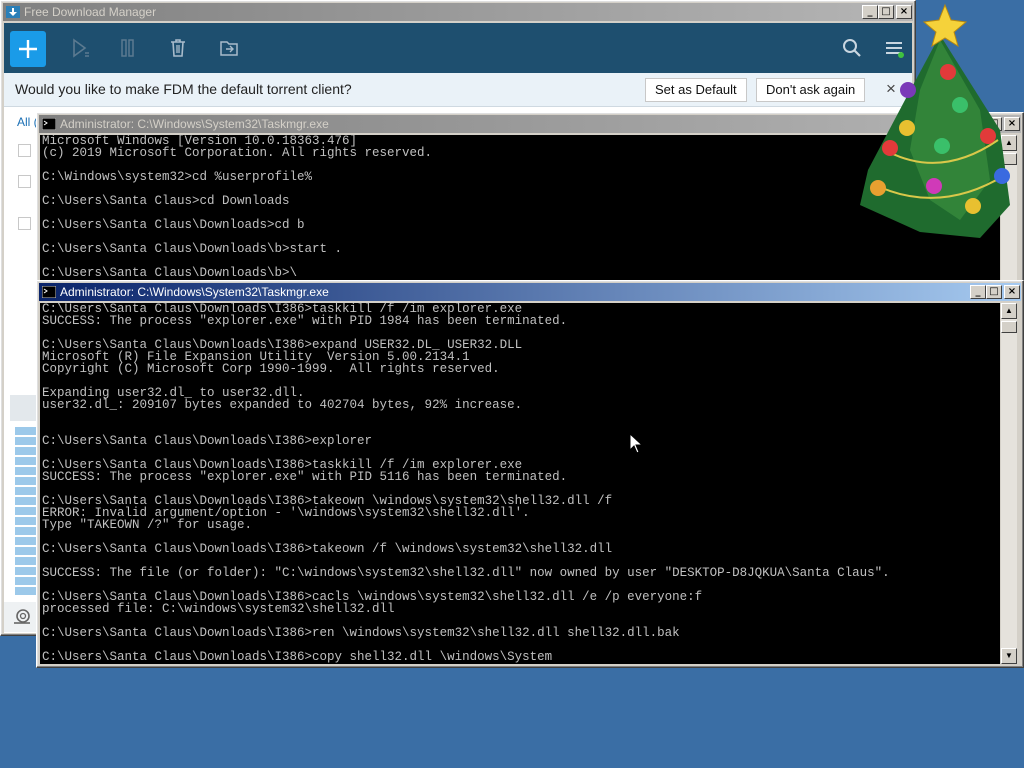 This screenshot has height=768, width=1024. Describe the element at coordinates (27, 122) in the screenshot. I see `tab-all: All (` at that location.